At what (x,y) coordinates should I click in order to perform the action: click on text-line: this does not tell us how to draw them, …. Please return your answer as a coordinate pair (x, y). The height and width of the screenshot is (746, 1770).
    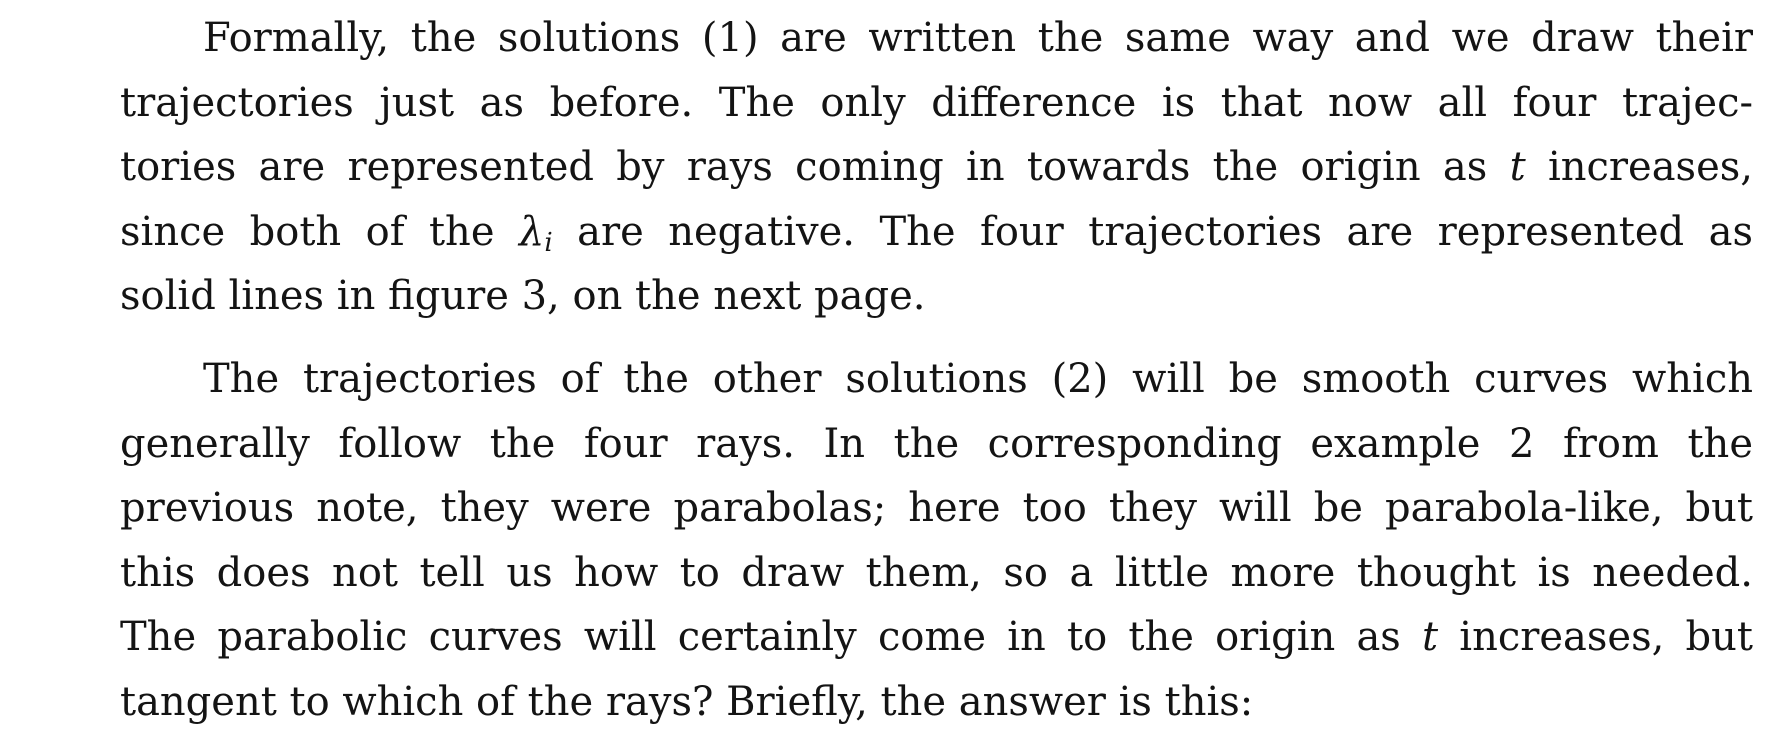
    Looking at the image, I should click on (936, 572).